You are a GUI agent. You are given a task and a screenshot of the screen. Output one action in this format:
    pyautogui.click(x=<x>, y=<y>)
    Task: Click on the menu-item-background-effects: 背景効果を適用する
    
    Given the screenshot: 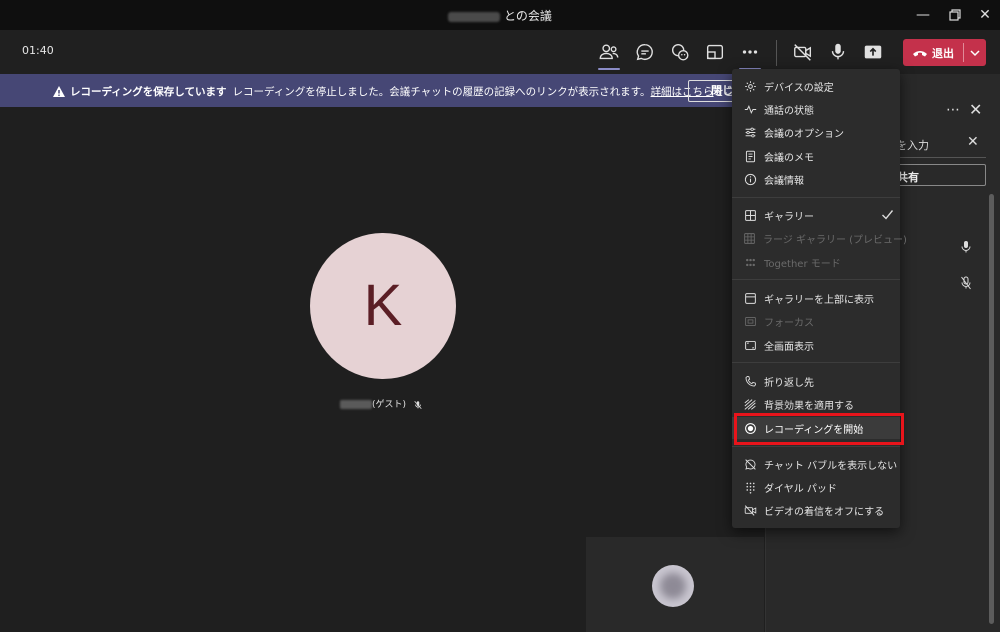 What is the action you would take?
    pyautogui.click(x=816, y=404)
    